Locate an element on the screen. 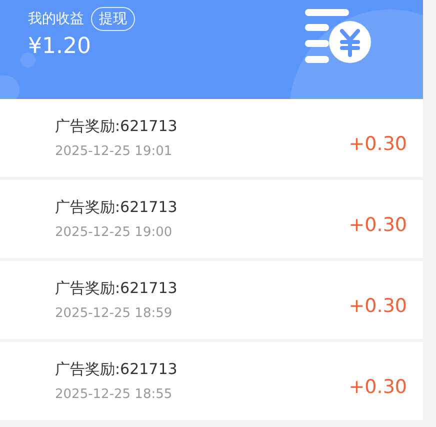  record-time: 2025-12-25 19:01 is located at coordinates (114, 151).